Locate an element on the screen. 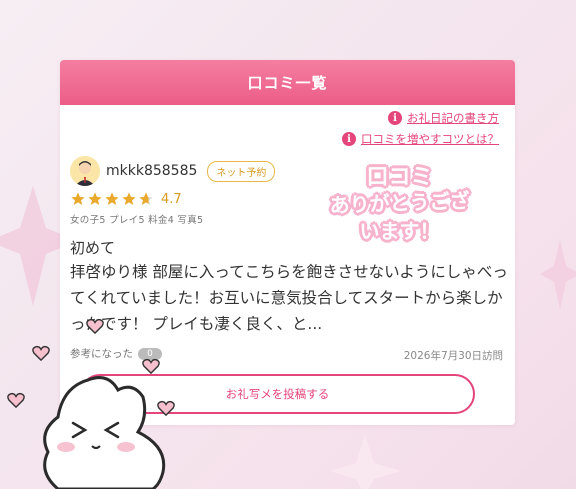 Image resolution: width=576 pixels, height=489 pixels. rating-value: 4.7 is located at coordinates (171, 199).